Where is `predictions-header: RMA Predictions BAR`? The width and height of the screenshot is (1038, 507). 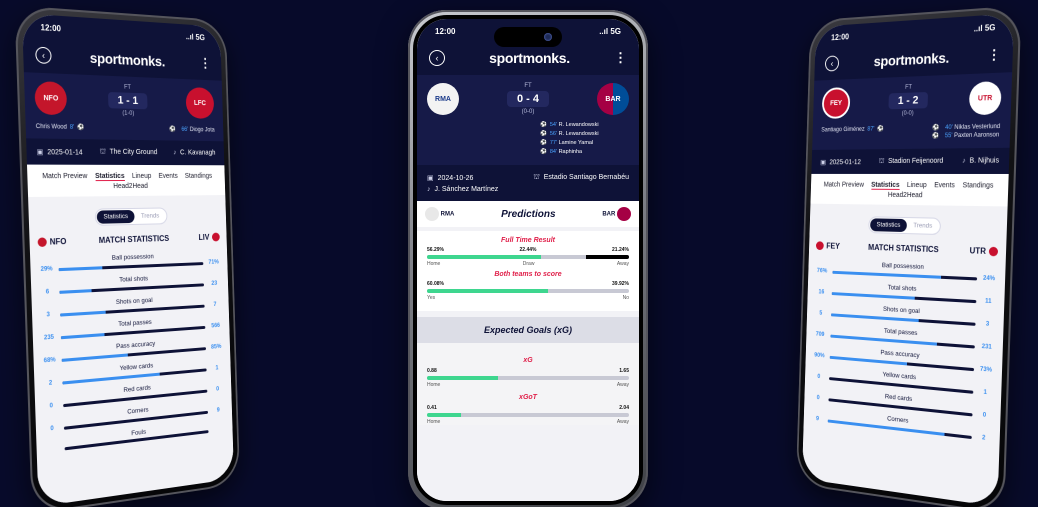
predictions-header: RMA Predictions BAR is located at coordinates (528, 214).